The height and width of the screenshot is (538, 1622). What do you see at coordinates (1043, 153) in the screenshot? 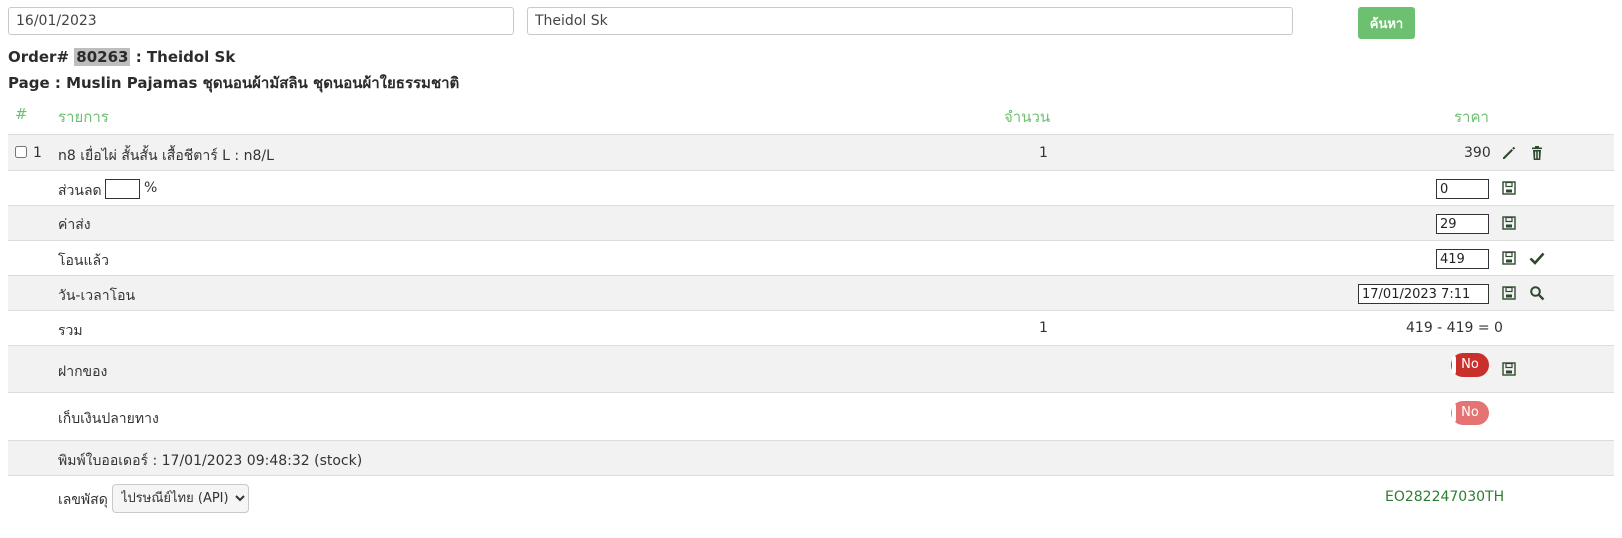
I see `item-qty: 1` at bounding box center [1043, 153].